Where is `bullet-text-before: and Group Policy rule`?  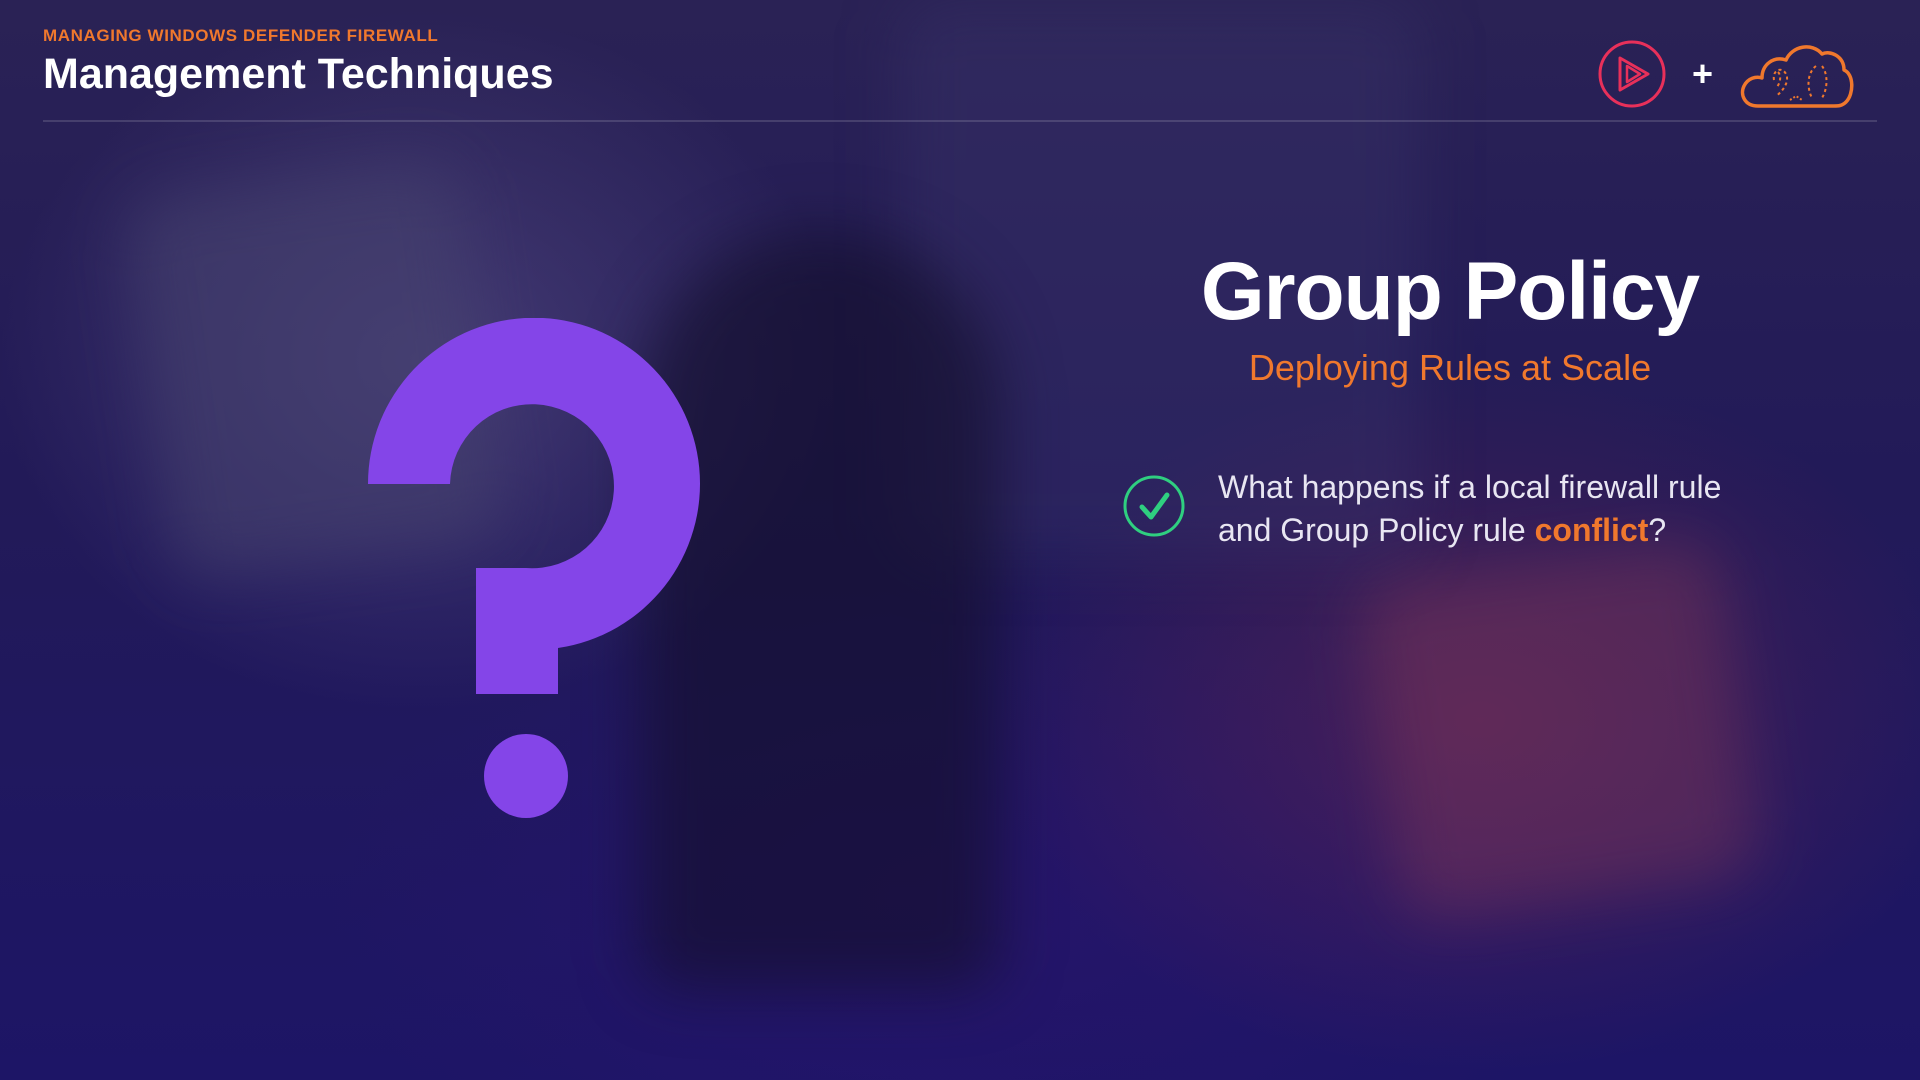 bullet-text-before: and Group Policy rule is located at coordinates (1376, 530).